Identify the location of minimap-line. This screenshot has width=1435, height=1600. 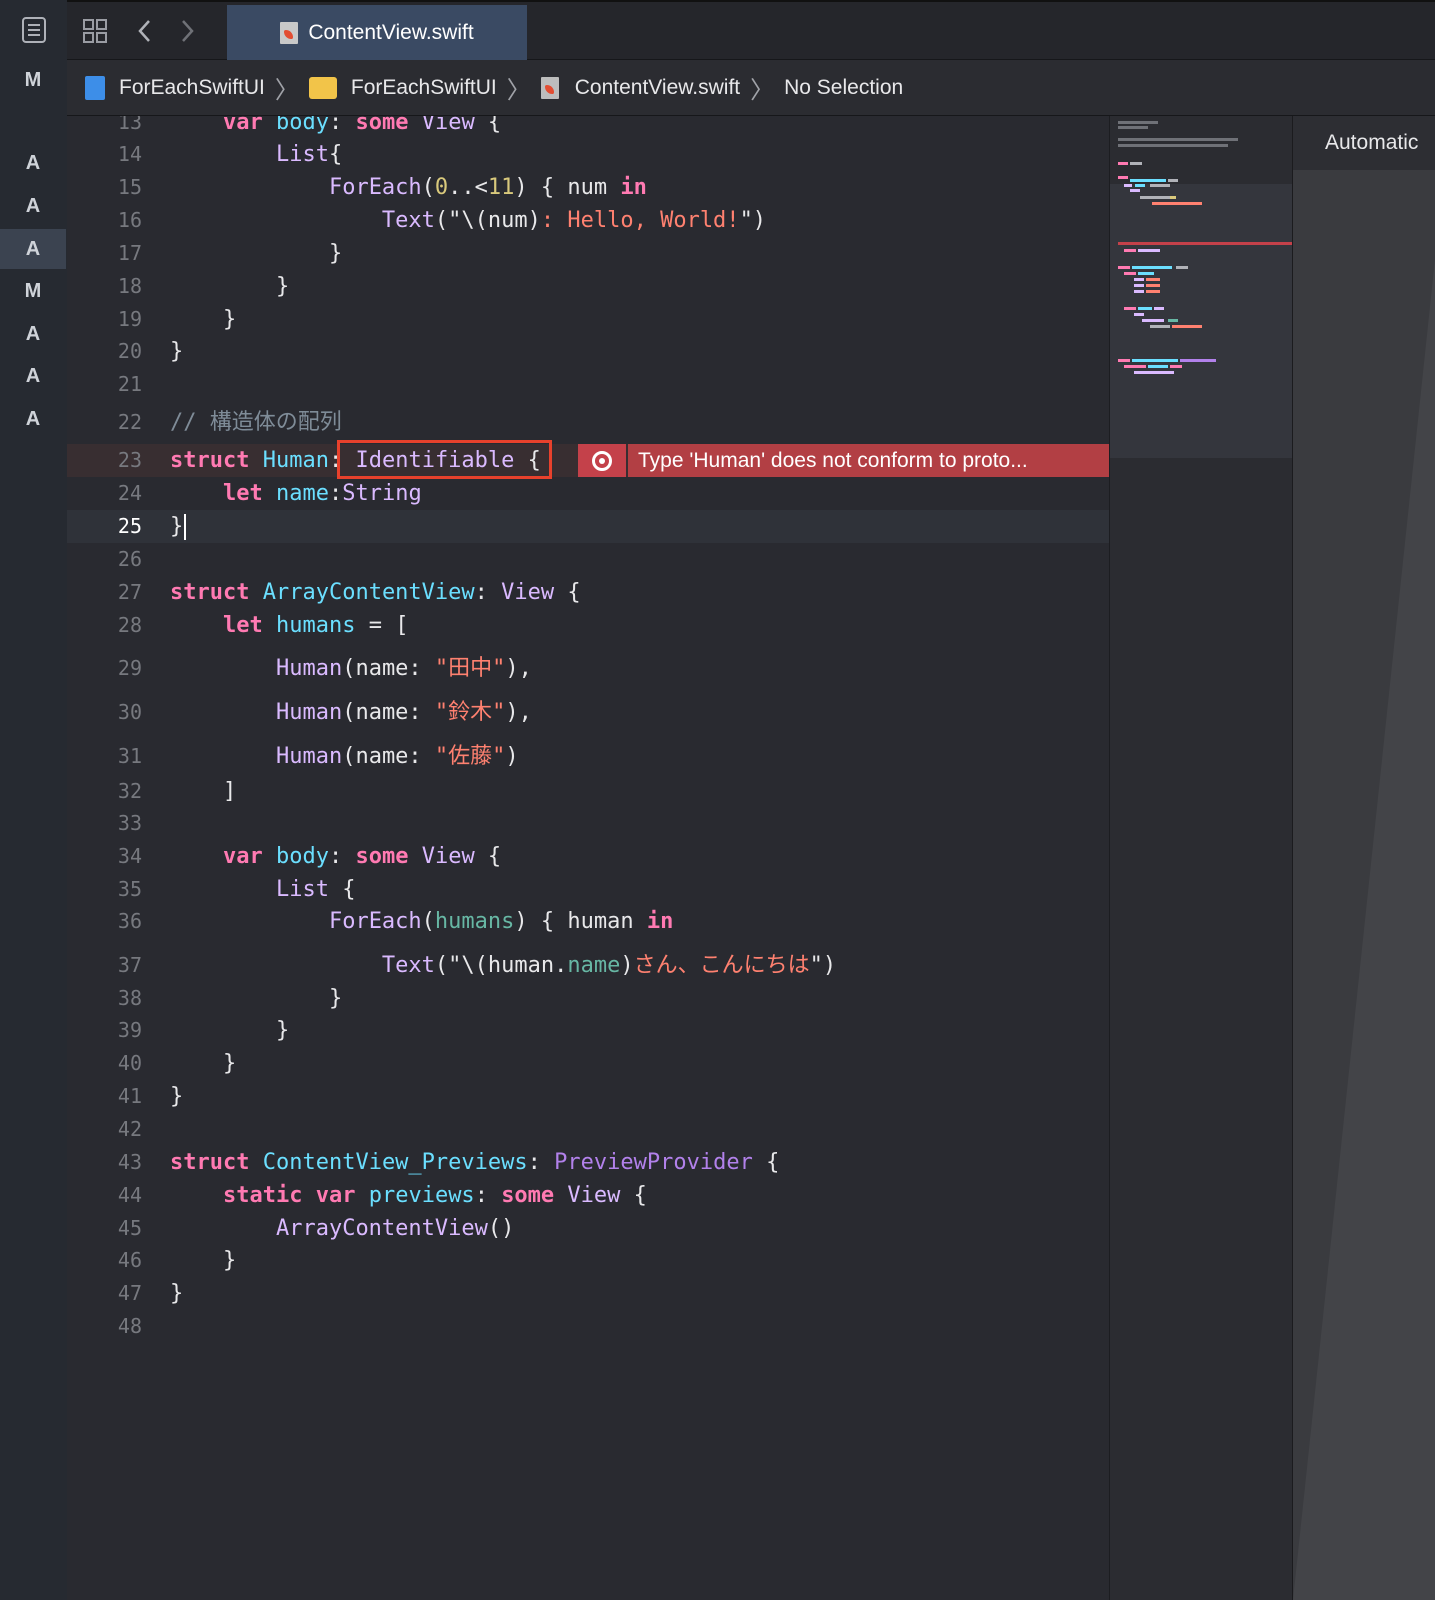
(1133, 127).